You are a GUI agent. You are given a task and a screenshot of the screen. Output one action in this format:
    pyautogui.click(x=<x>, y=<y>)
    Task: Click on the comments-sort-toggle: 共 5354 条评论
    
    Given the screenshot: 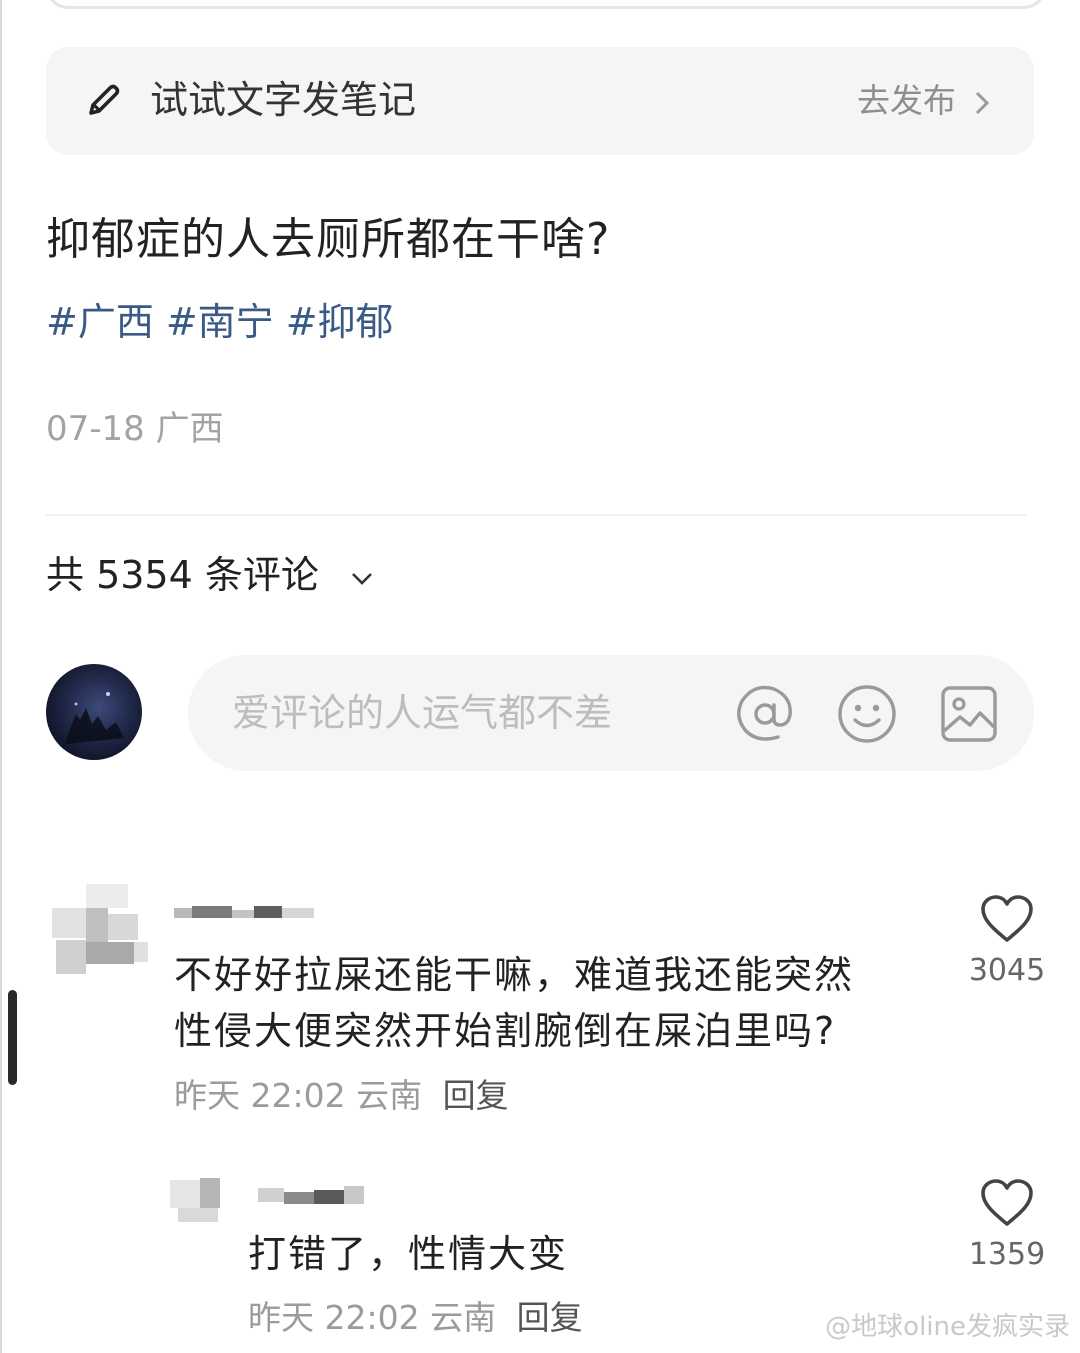 What is the action you would take?
    pyautogui.click(x=210, y=575)
    